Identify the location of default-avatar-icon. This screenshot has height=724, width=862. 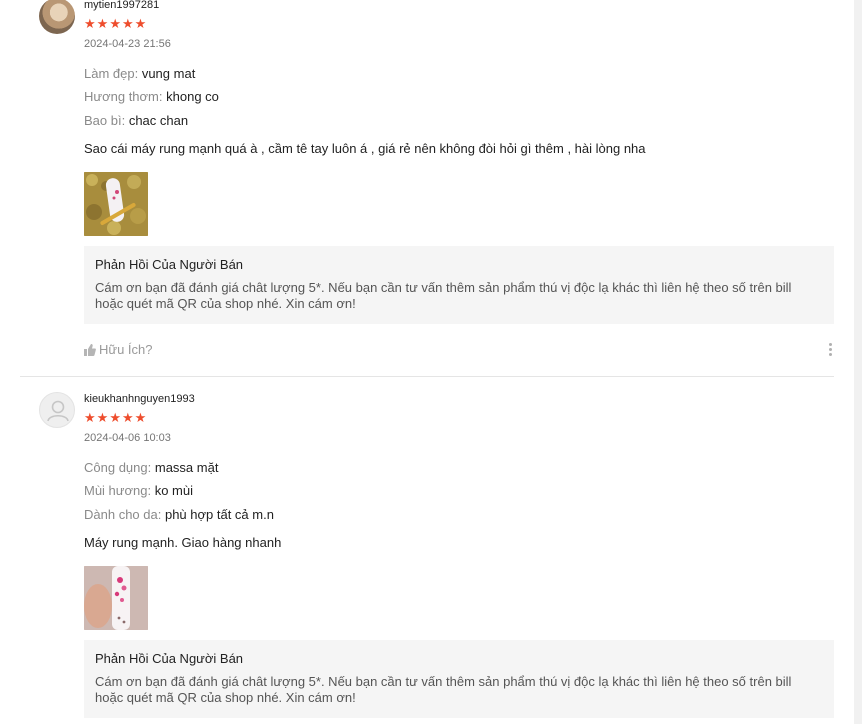
(58, 411).